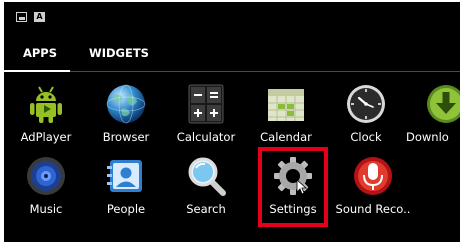 This screenshot has height=244, width=460. Describe the element at coordinates (442, 104) in the screenshot. I see `download-icon` at that location.